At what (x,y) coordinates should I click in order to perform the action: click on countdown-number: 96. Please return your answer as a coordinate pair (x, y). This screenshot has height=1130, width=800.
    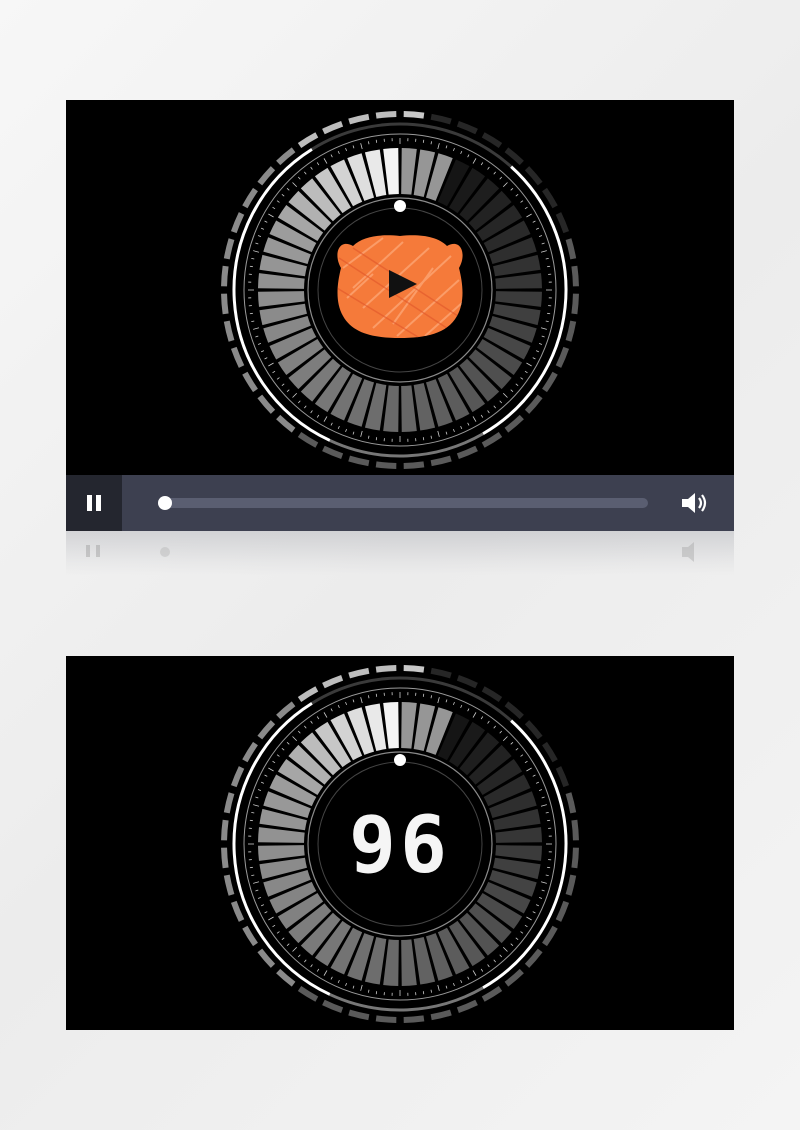
    Looking at the image, I should click on (400, 846).